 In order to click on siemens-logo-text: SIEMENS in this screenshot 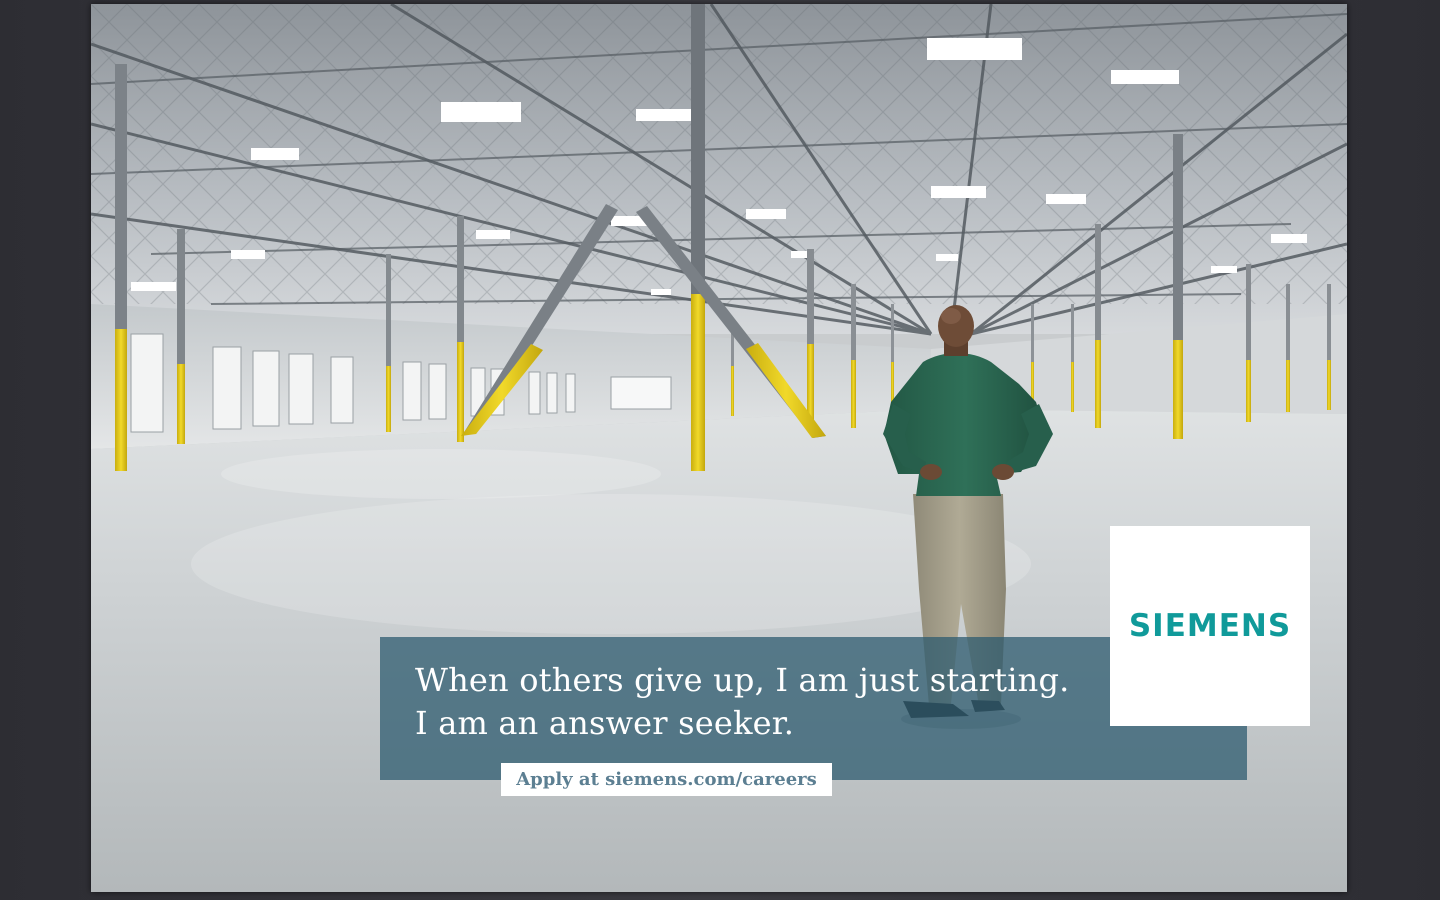, I will do `click(1210, 626)`.